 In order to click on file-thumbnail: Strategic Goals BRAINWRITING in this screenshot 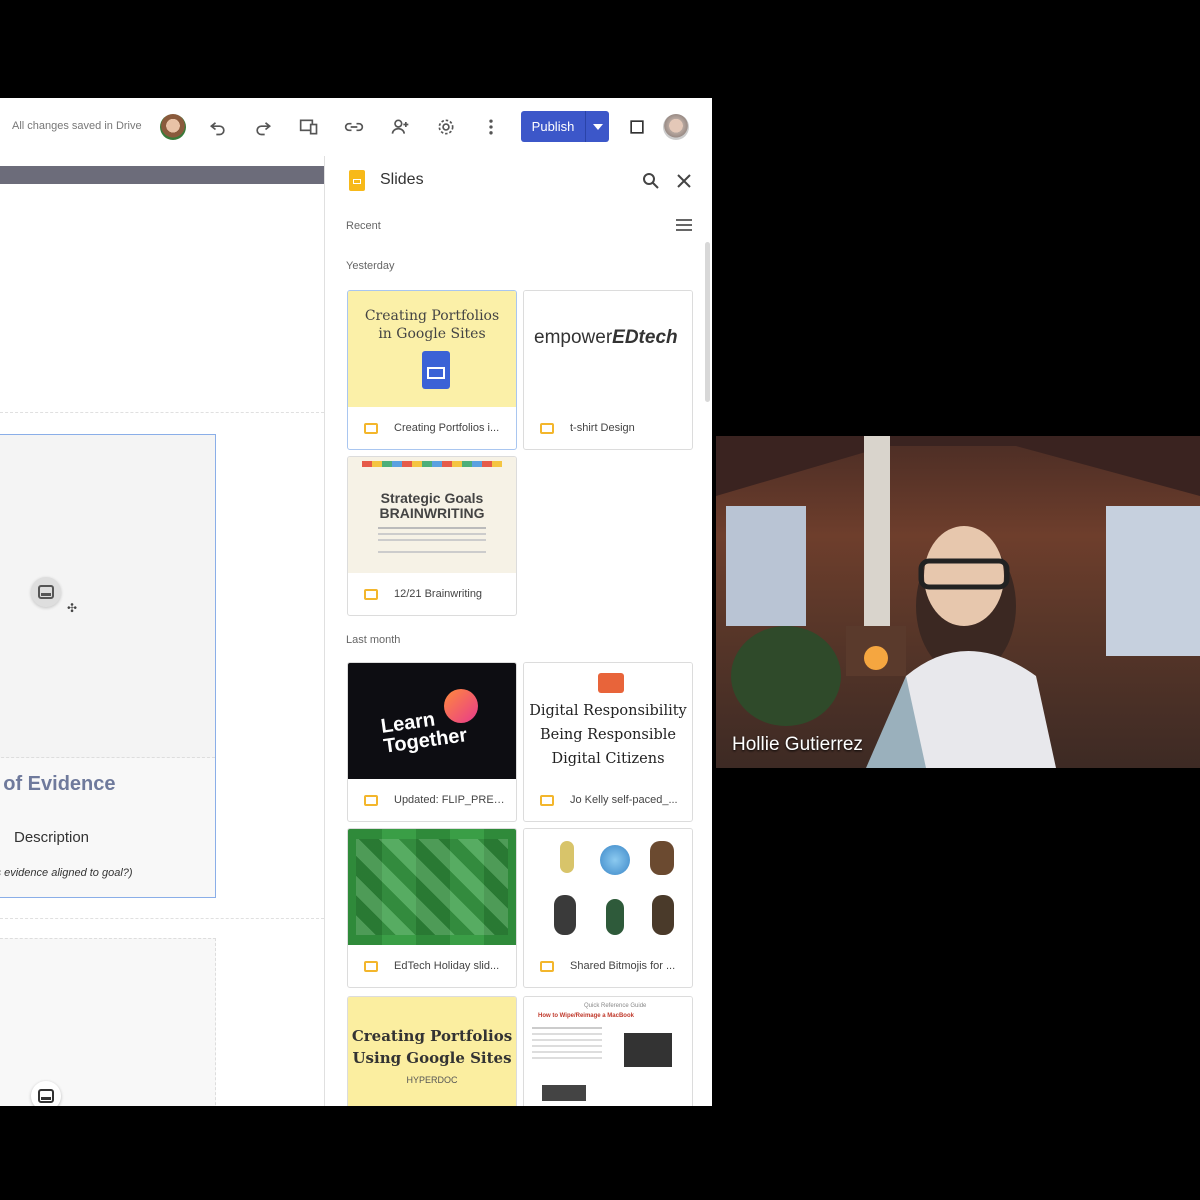, I will do `click(432, 515)`.